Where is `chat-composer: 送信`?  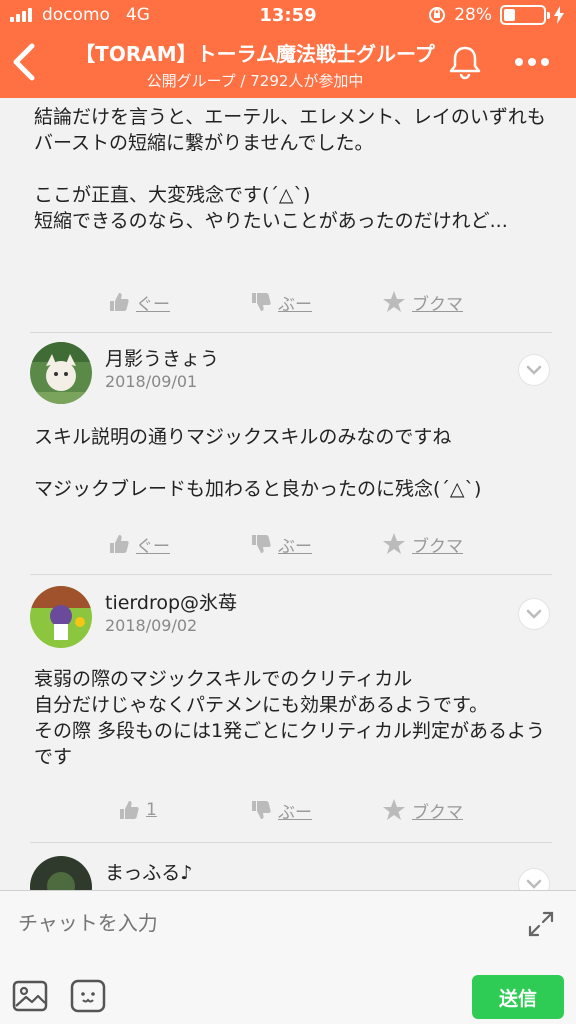 chat-composer: 送信 is located at coordinates (288, 957).